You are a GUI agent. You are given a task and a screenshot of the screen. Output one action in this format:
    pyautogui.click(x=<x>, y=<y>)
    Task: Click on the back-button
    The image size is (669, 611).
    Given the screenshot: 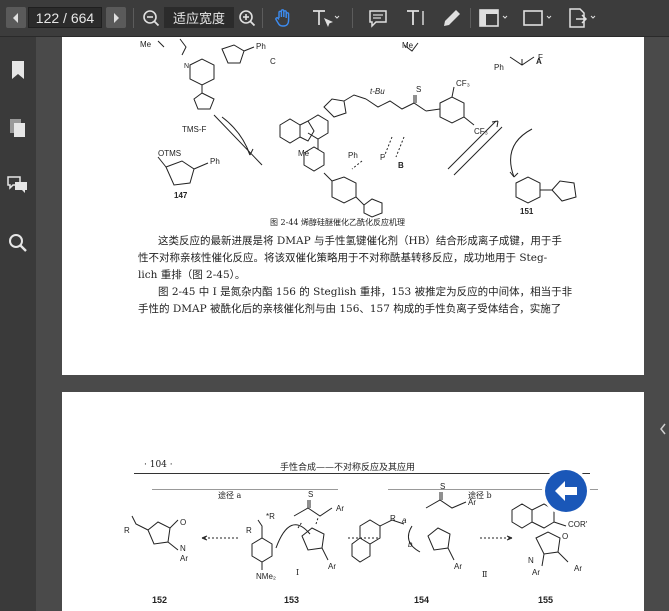 What is the action you would take?
    pyautogui.click(x=566, y=491)
    